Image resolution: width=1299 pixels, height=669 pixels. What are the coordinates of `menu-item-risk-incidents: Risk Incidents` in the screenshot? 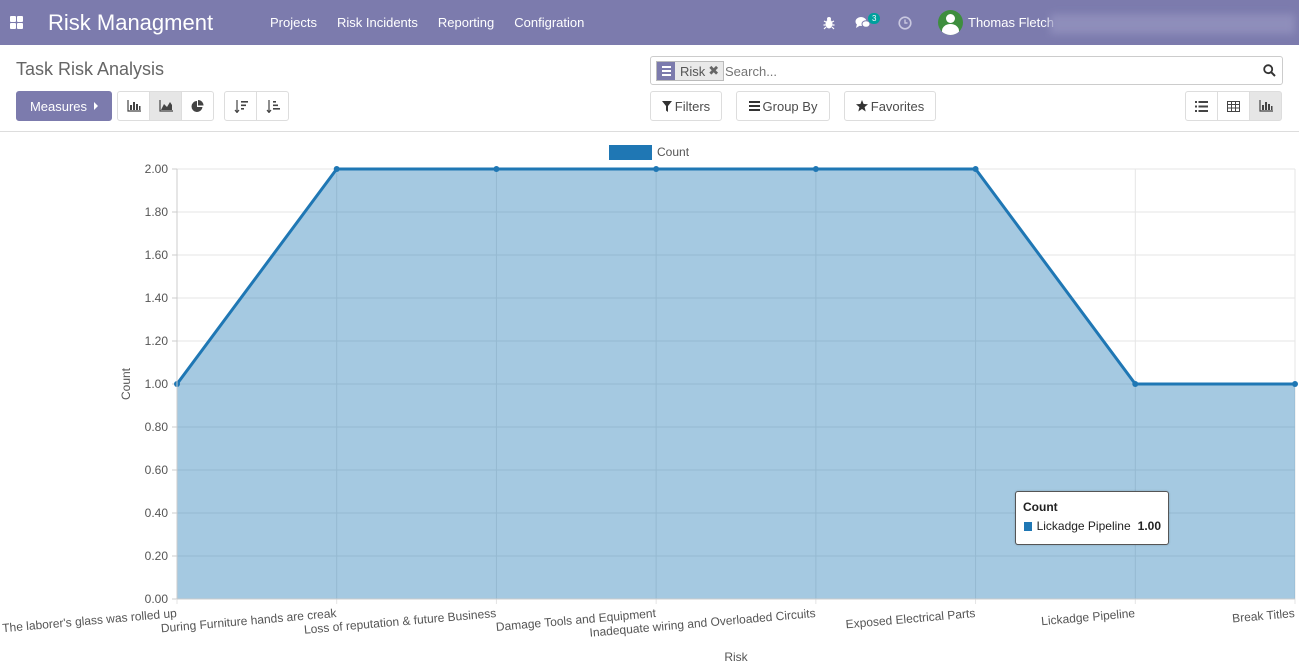 It's located at (377, 22).